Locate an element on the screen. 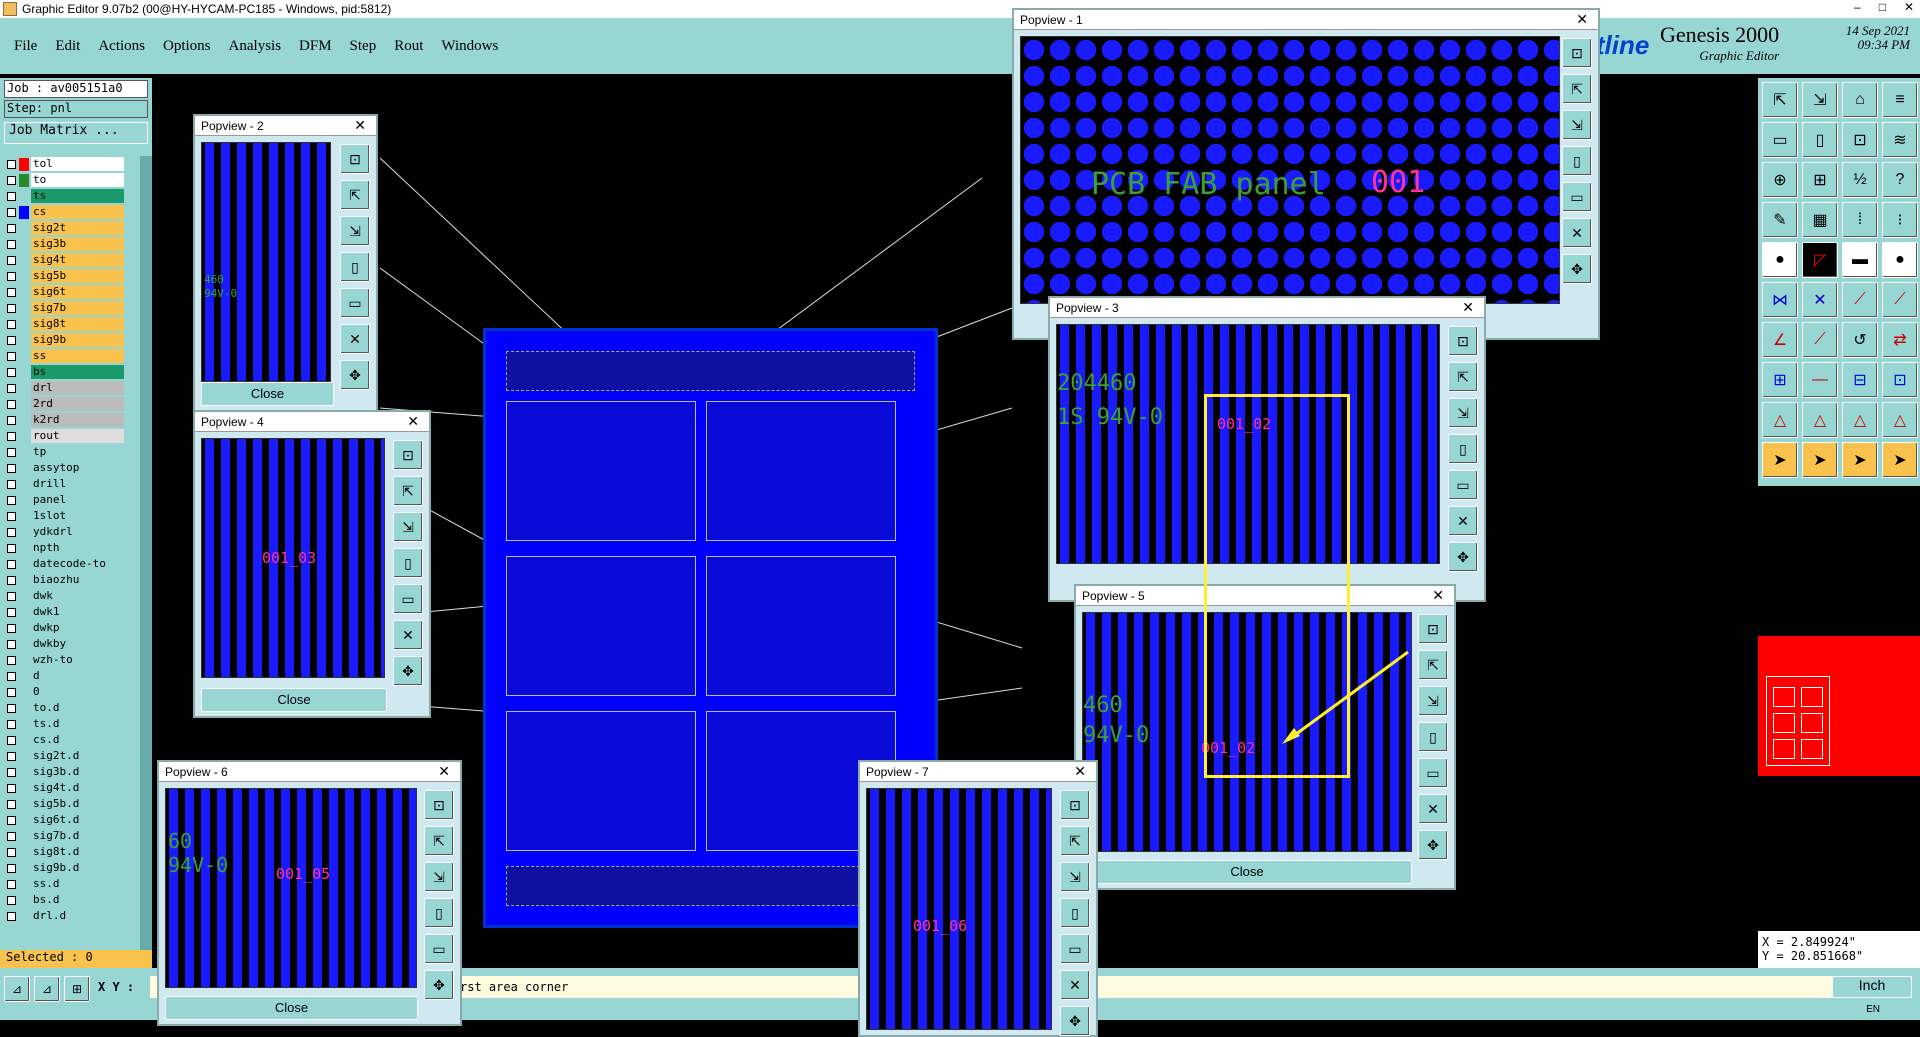 The width and height of the screenshot is (1920, 1037). help-icon: ? is located at coordinates (1900, 180).